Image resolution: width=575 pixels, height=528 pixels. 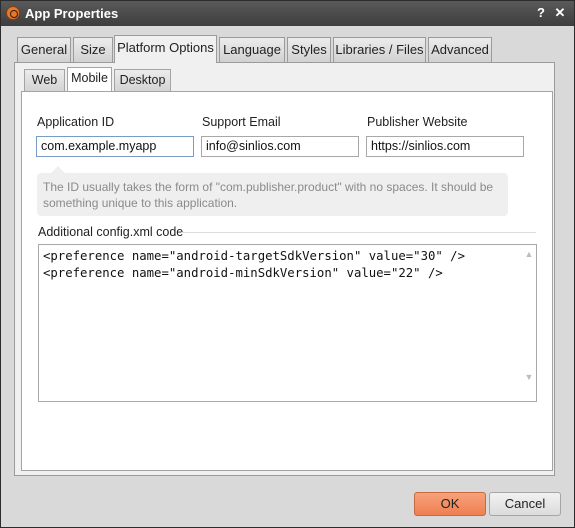 I want to click on subtab-mobile: Mobile, so click(x=89, y=79).